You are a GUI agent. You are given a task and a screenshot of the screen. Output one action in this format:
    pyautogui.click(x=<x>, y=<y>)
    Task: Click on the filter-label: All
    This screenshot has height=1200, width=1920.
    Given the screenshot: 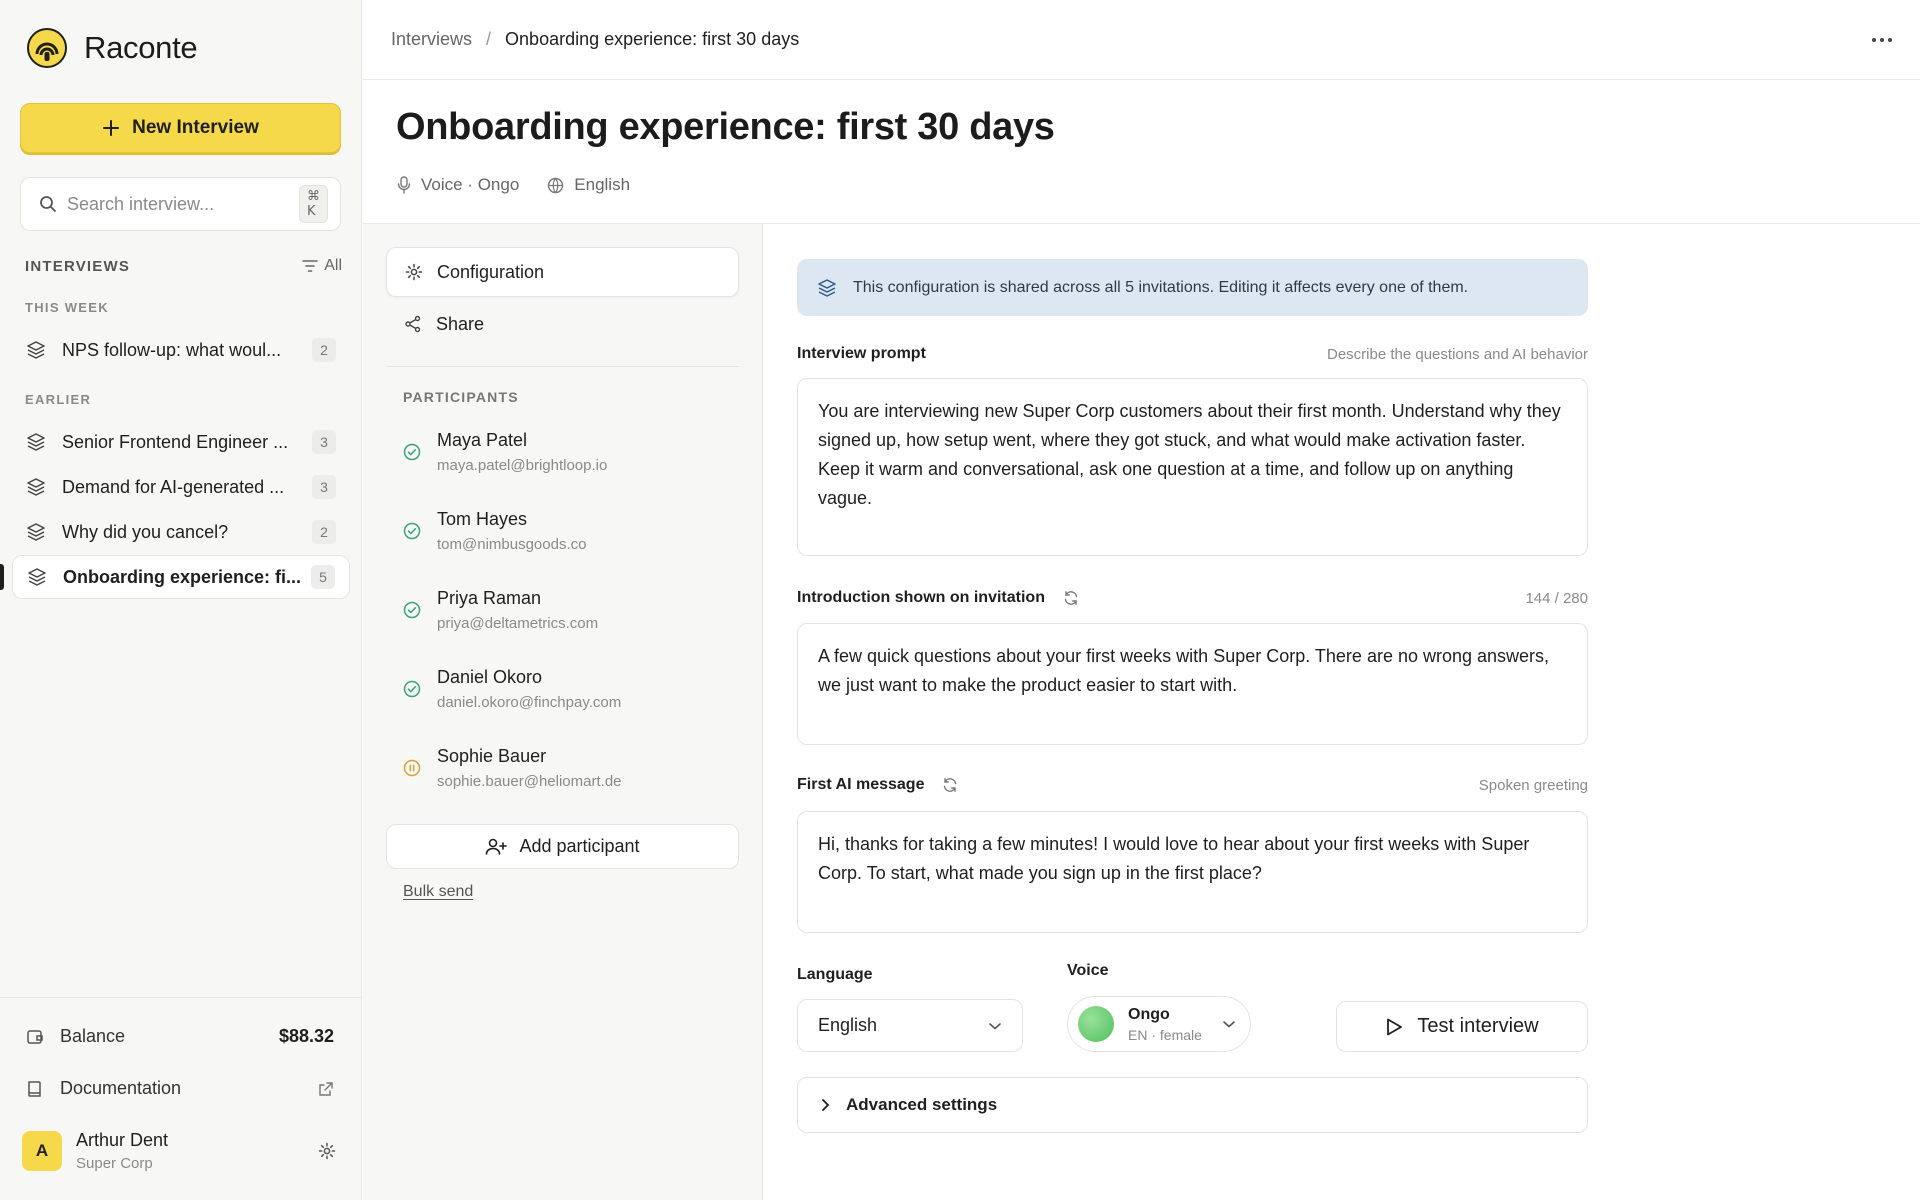 What is the action you would take?
    pyautogui.click(x=333, y=265)
    